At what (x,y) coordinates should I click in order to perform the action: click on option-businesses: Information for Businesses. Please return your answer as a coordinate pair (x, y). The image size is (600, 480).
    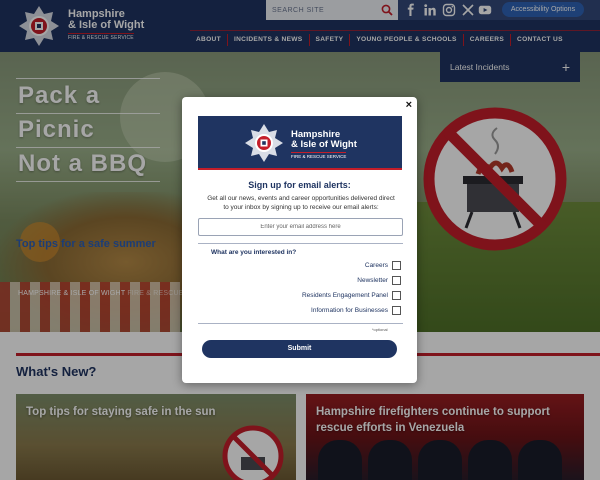
    Looking at the image, I should click on (356, 310).